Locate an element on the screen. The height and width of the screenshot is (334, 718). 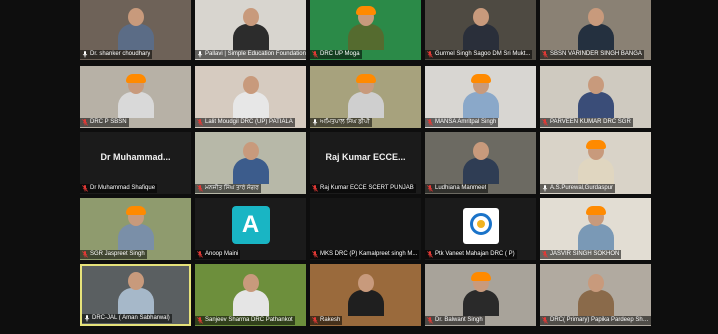
participant-tile: DRC P SBSN is located at coordinates (135, 97).